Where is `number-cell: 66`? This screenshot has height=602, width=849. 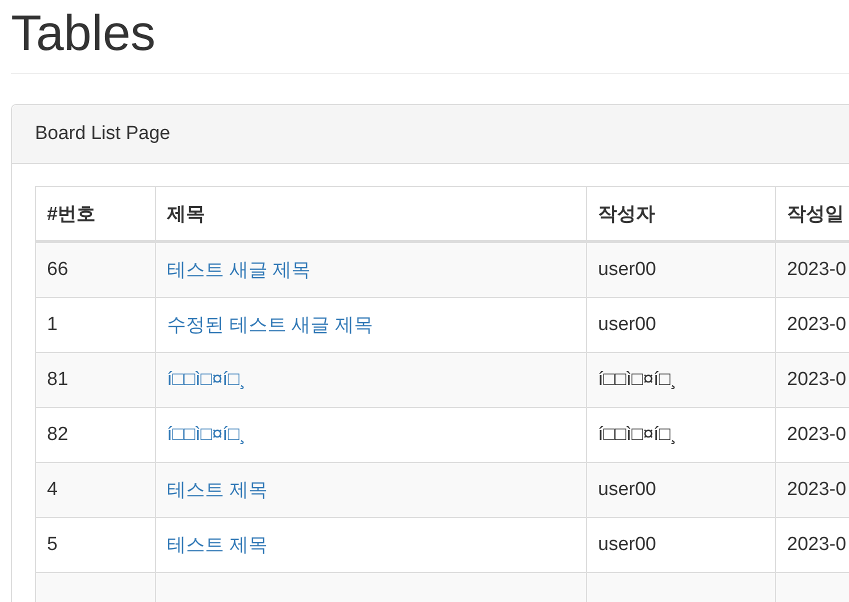 number-cell: 66 is located at coordinates (96, 270).